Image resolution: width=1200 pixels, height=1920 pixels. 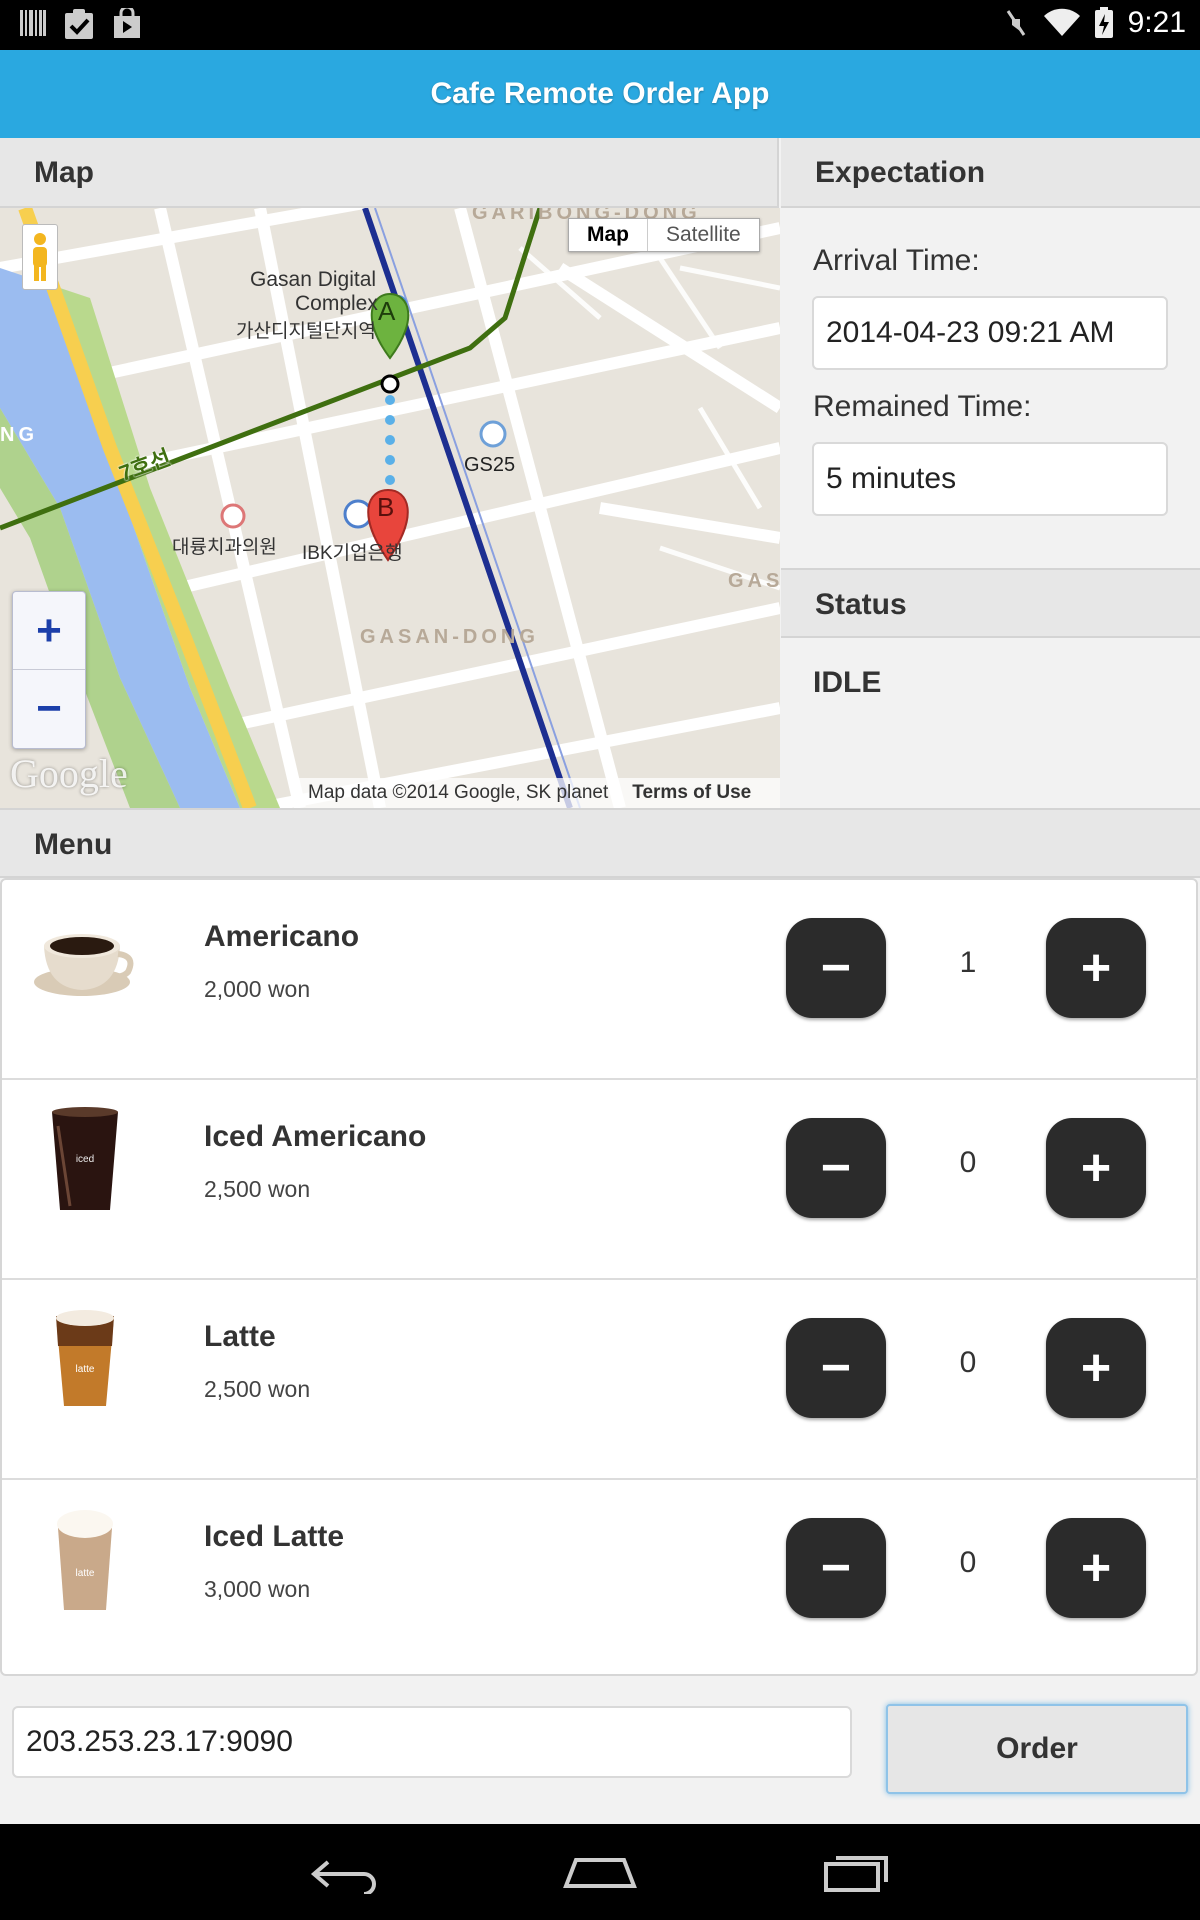 I want to click on map-label-station-korean: 가산디지털단지역, so click(x=306, y=331).